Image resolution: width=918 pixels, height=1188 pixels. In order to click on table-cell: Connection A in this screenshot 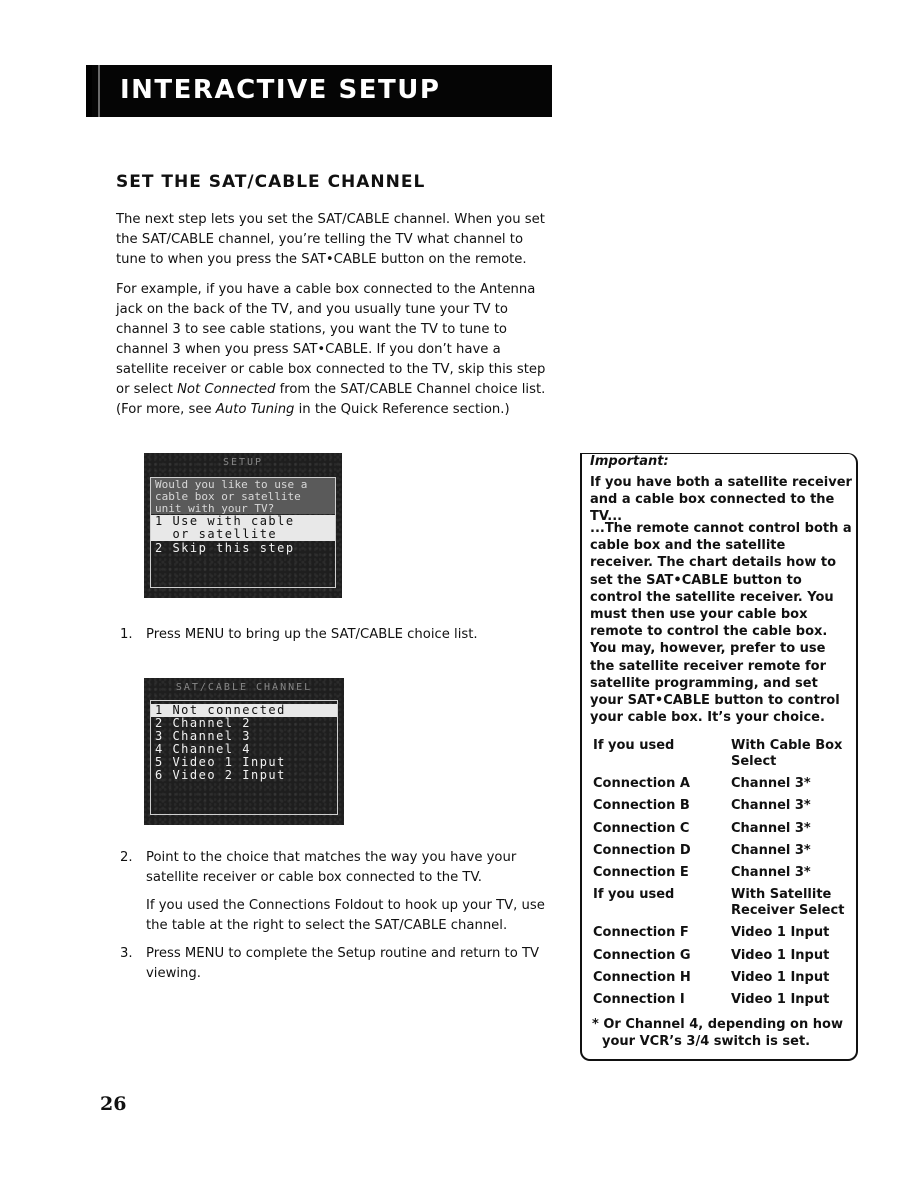, I will do `click(641, 783)`.